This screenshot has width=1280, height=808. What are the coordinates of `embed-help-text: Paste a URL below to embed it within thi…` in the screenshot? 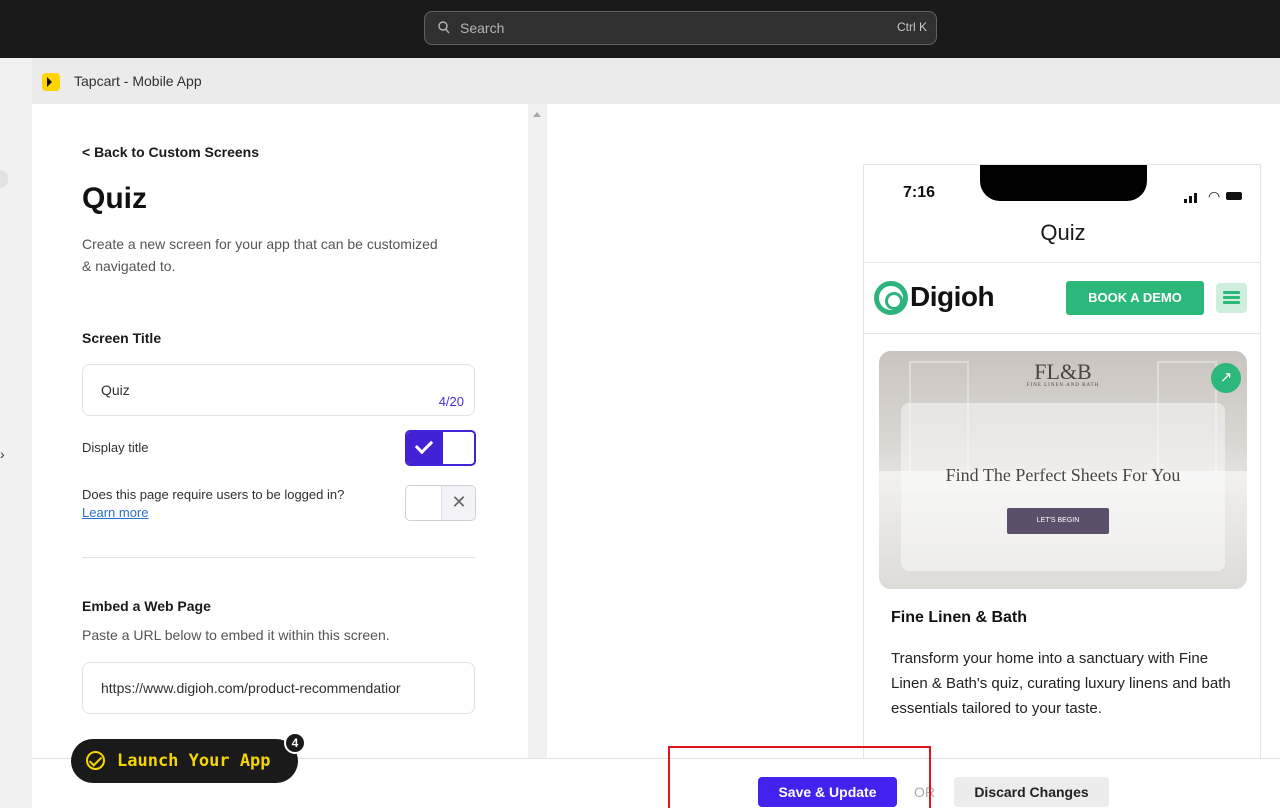 It's located at (236, 635).